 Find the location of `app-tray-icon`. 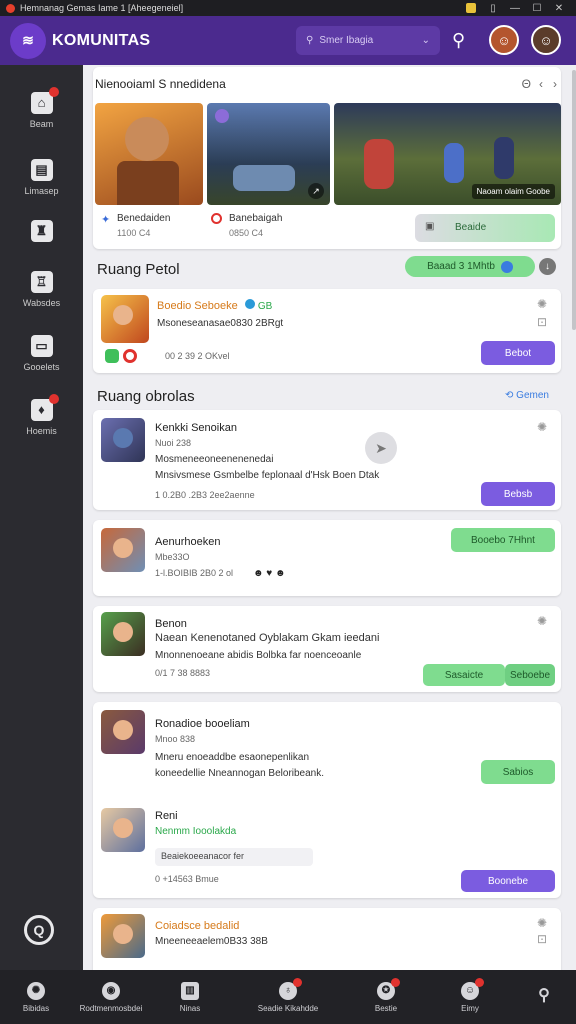

app-tray-icon is located at coordinates (471, 8).